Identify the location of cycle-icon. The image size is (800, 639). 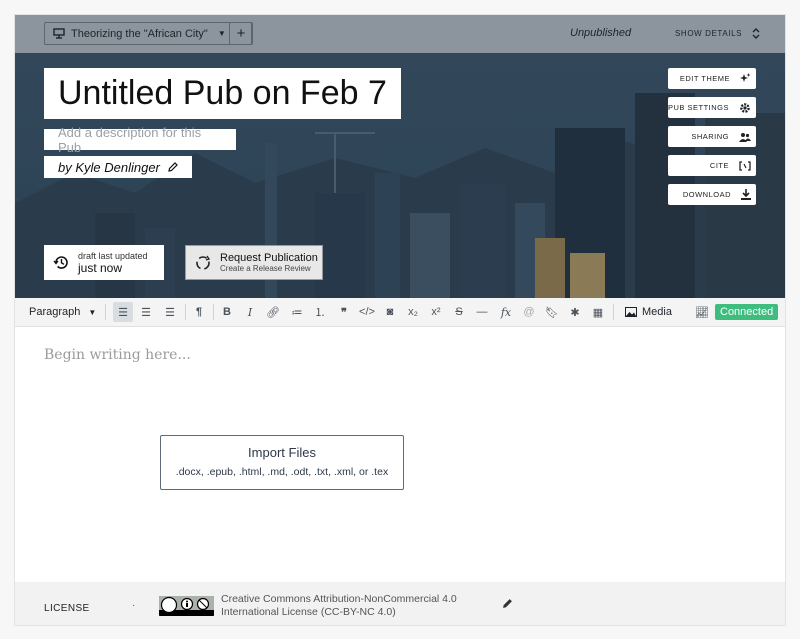
(203, 262).